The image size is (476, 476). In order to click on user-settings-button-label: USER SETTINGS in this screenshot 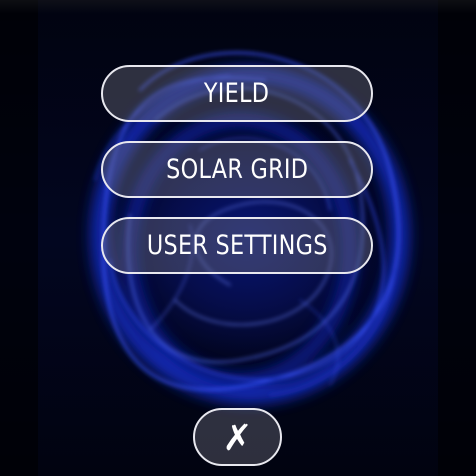, I will do `click(237, 245)`.